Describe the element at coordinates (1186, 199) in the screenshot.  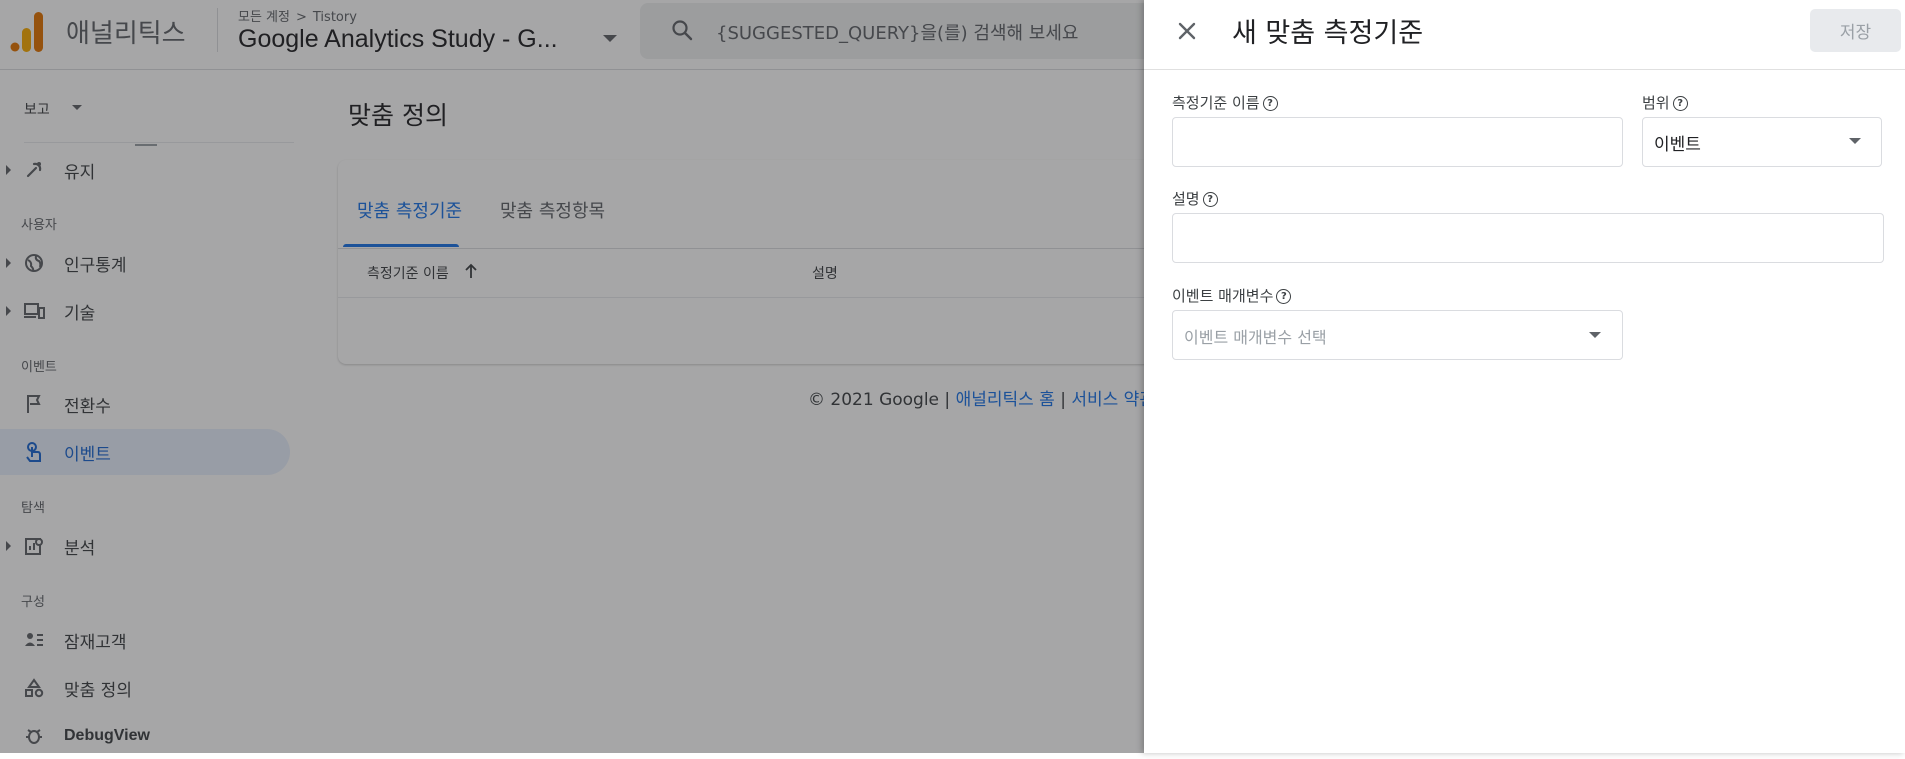
I see `description-label-text: 설명` at that location.